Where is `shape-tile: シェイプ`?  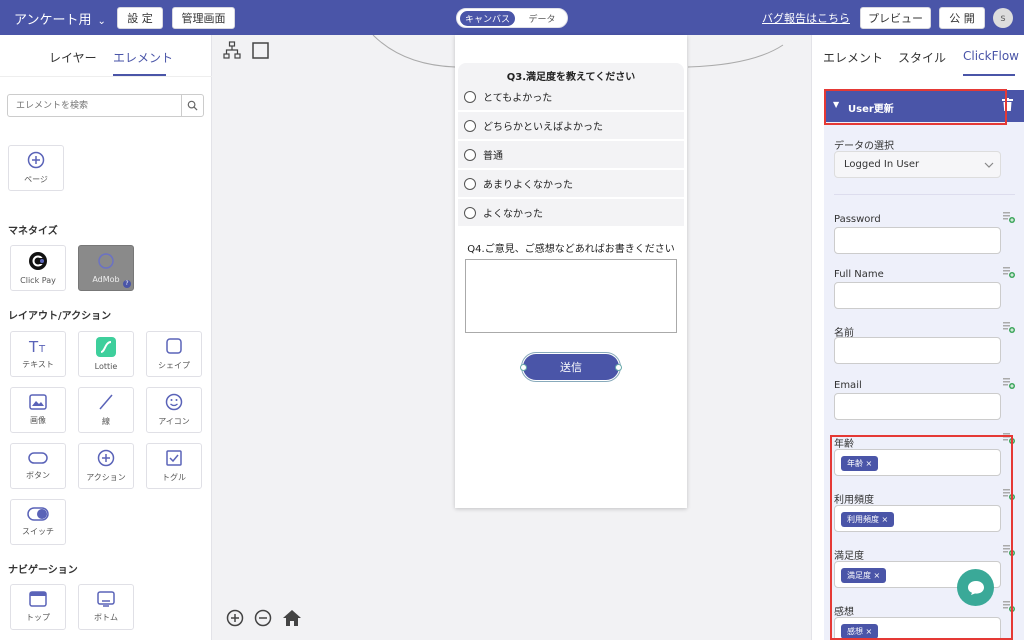
shape-tile: シェイプ is located at coordinates (174, 354).